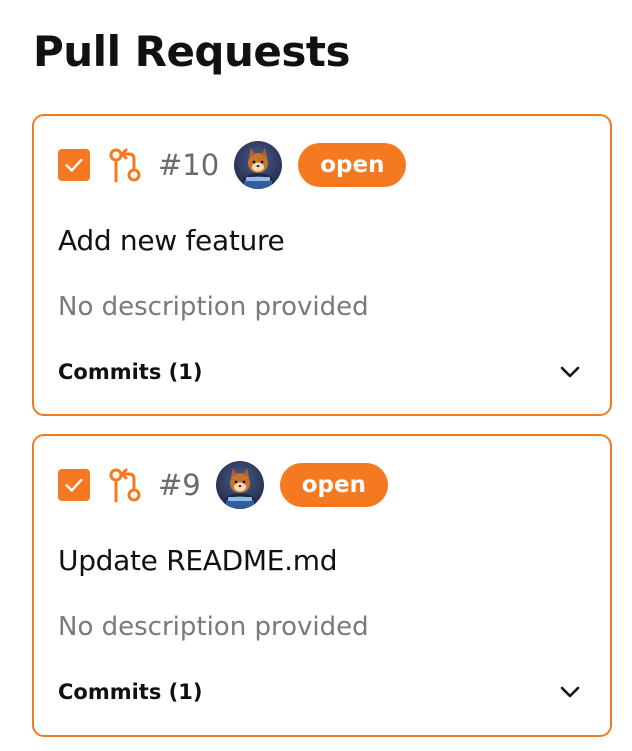 The height and width of the screenshot is (751, 632). Describe the element at coordinates (179, 485) in the screenshot. I see `pull-request-number: #9` at that location.